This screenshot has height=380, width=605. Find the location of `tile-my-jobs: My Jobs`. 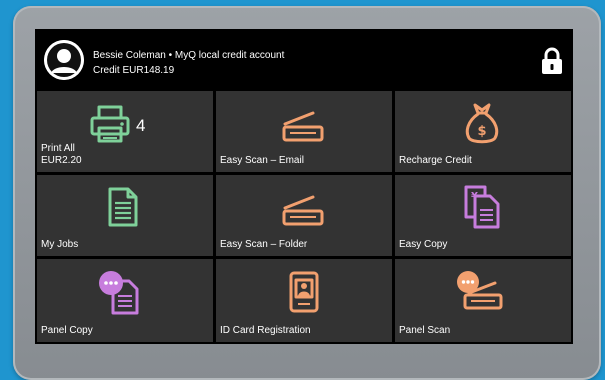

tile-my-jobs: My Jobs is located at coordinates (125, 215).